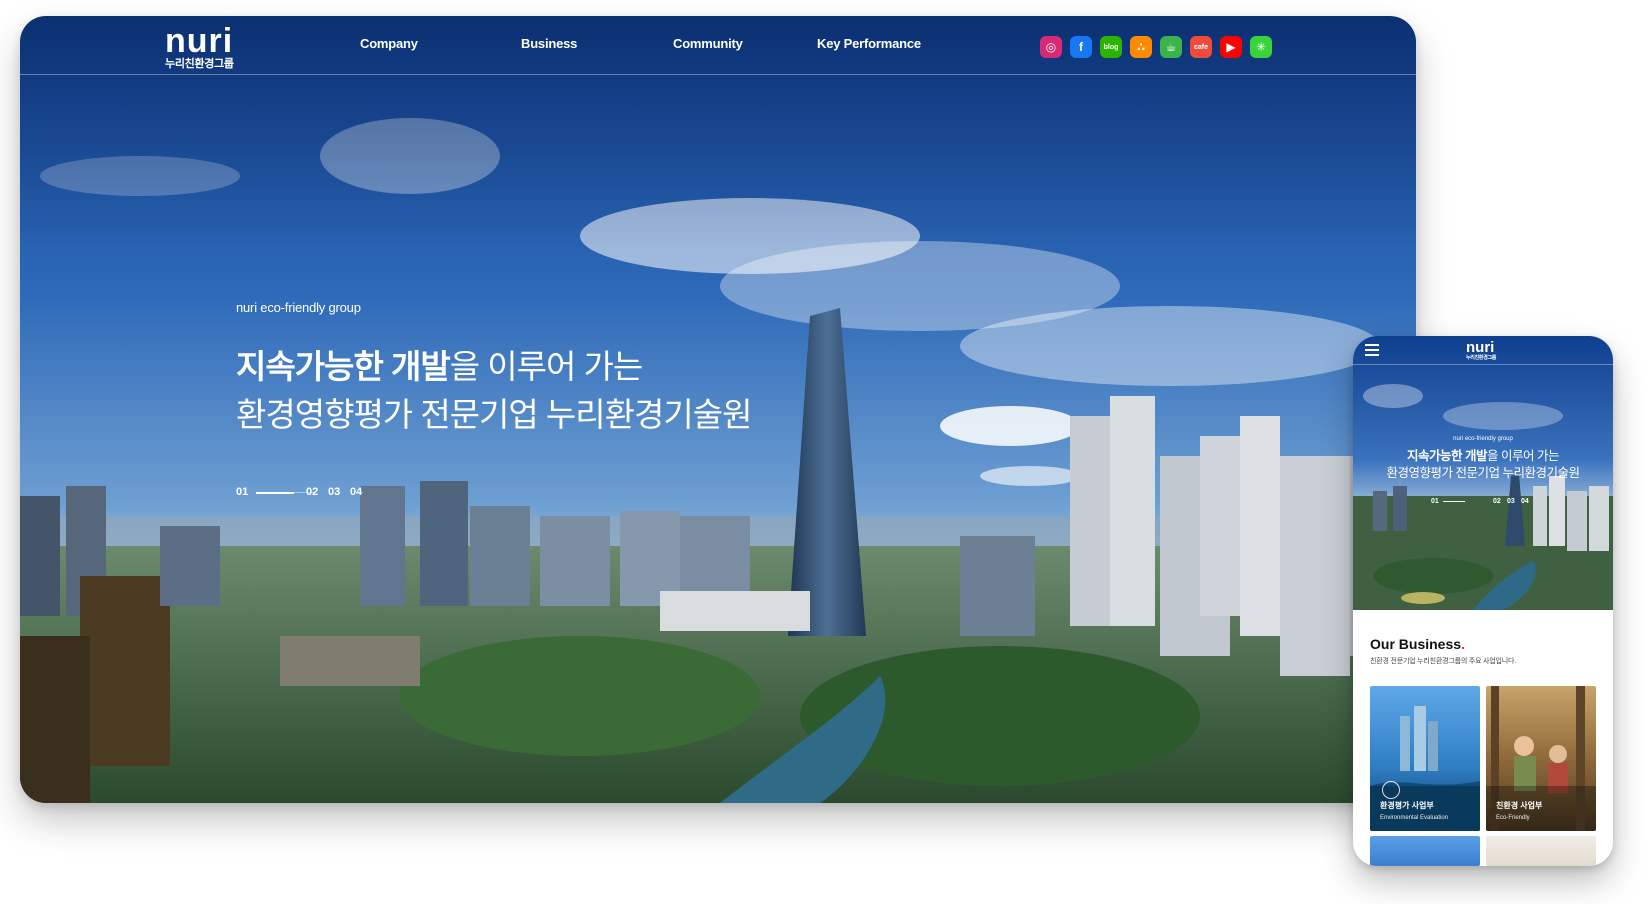 The height and width of the screenshot is (904, 1648). What do you see at coordinates (1425, 758) in the screenshot?
I see `business-card-environmental-evaluation: 환경평가 사업부 Environmental Evaluation` at bounding box center [1425, 758].